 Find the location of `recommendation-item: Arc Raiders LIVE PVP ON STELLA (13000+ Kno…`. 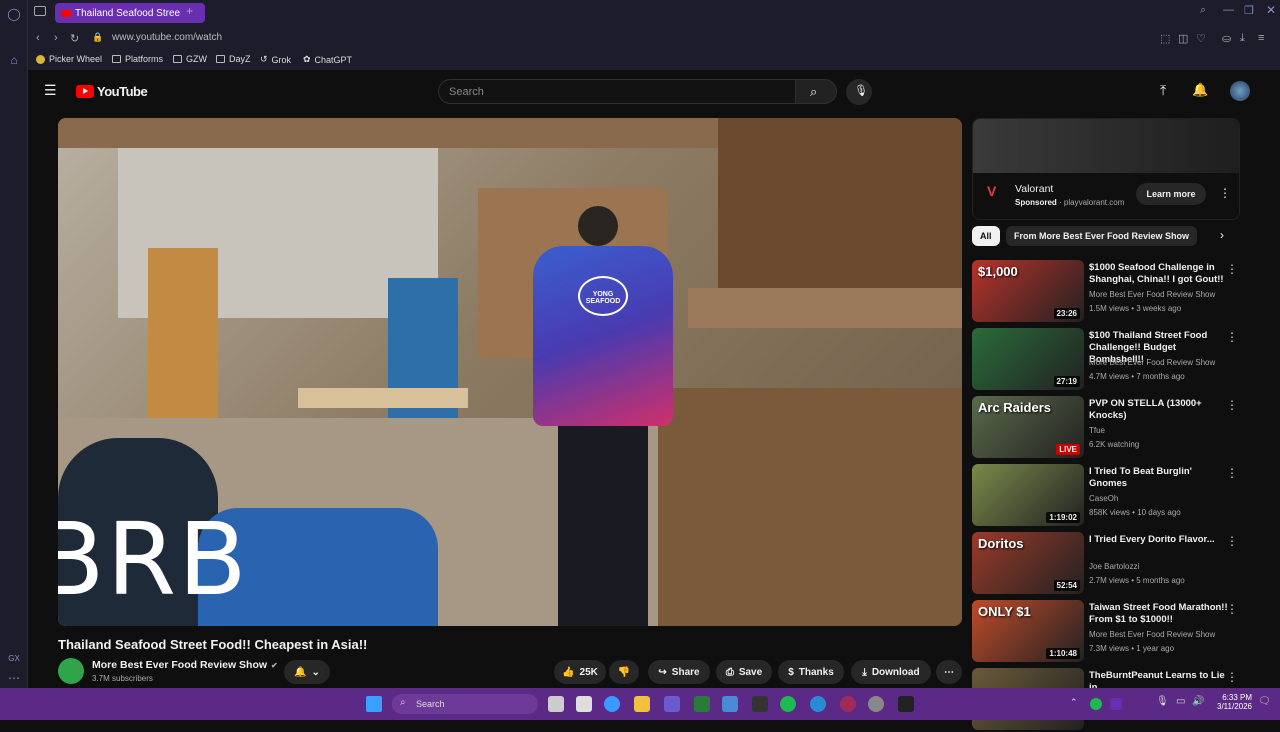

recommendation-item: Arc Raiders LIVE PVP ON STELLA (13000+ Kno… is located at coordinates (1107, 428).